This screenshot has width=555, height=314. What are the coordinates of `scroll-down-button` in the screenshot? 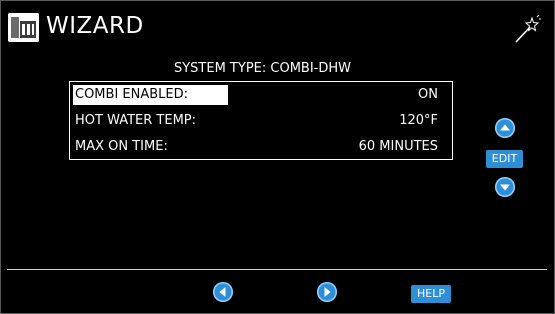 It's located at (505, 187).